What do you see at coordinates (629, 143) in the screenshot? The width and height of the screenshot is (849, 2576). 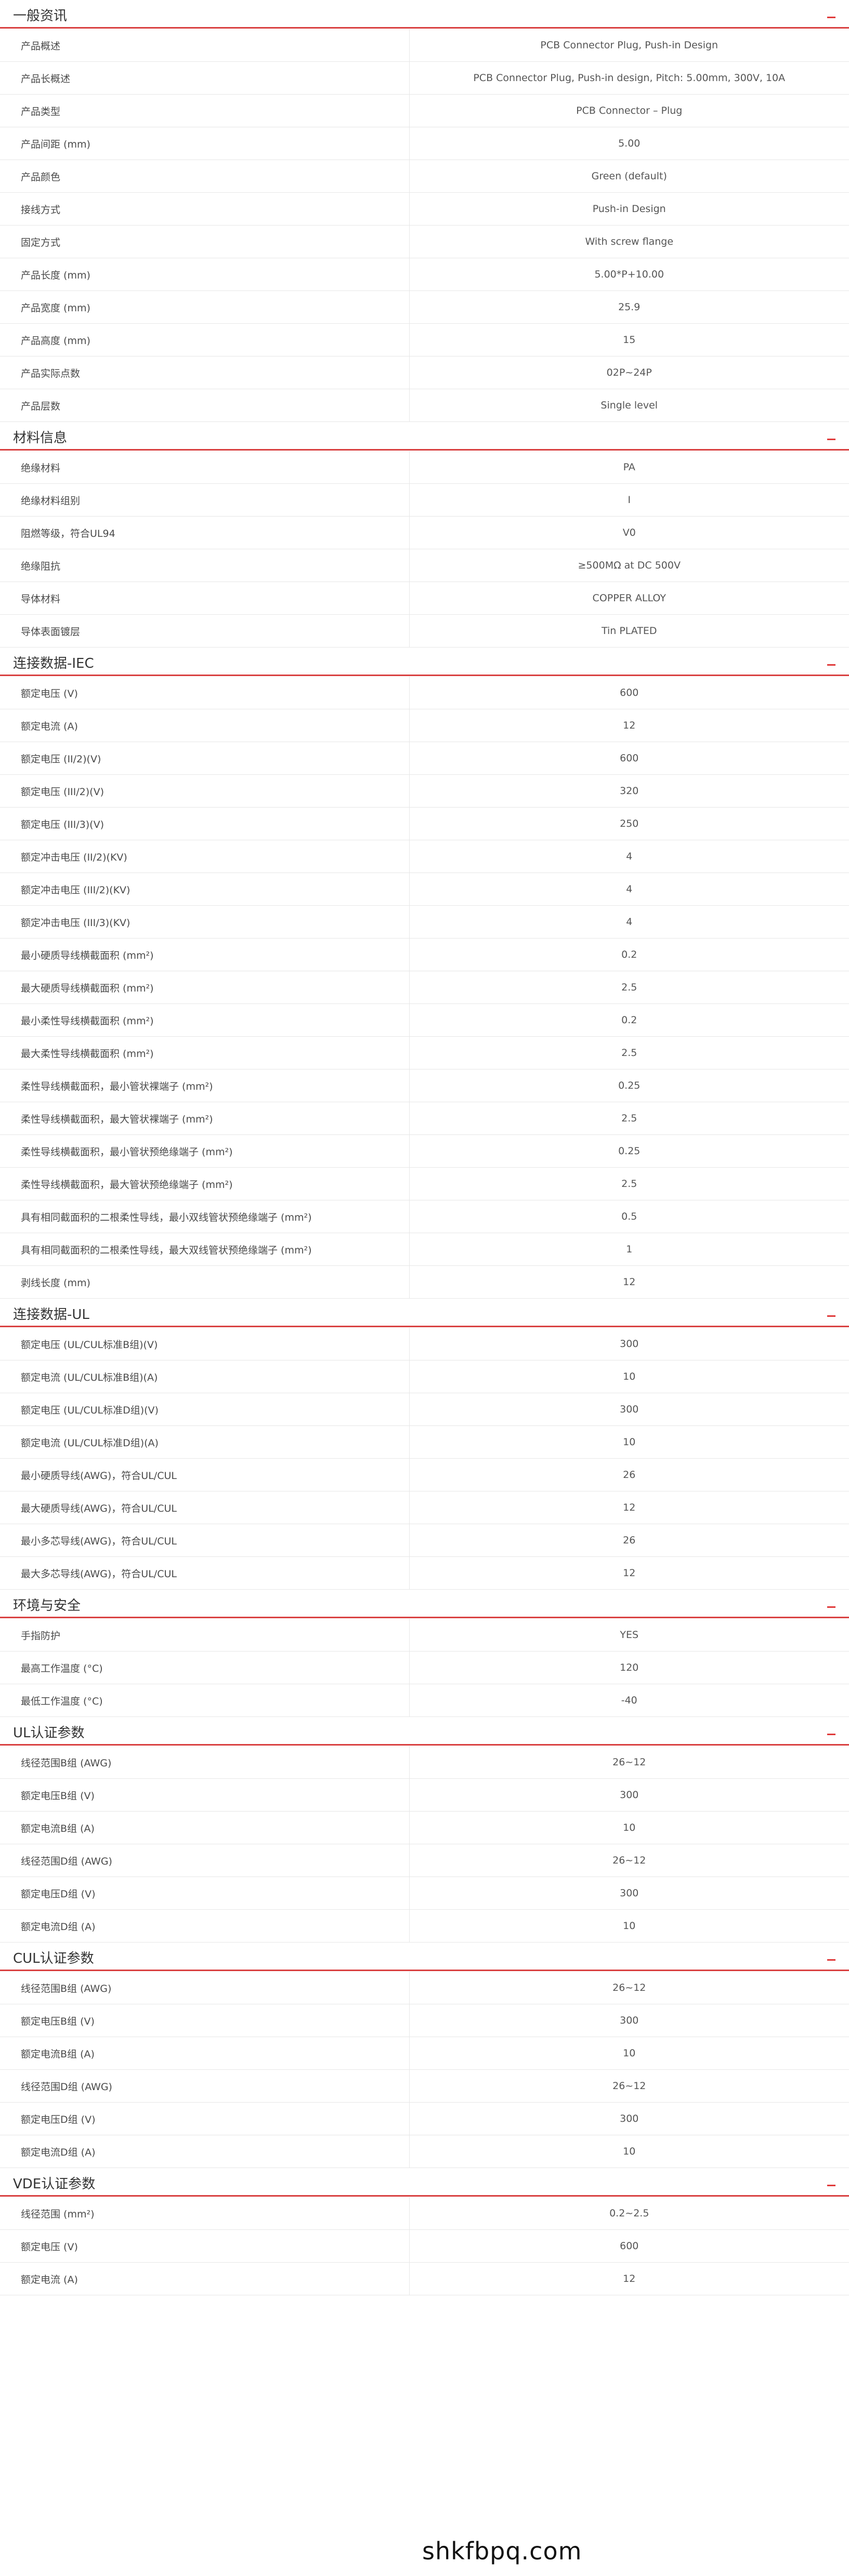 I see `spec-value: 5.00` at bounding box center [629, 143].